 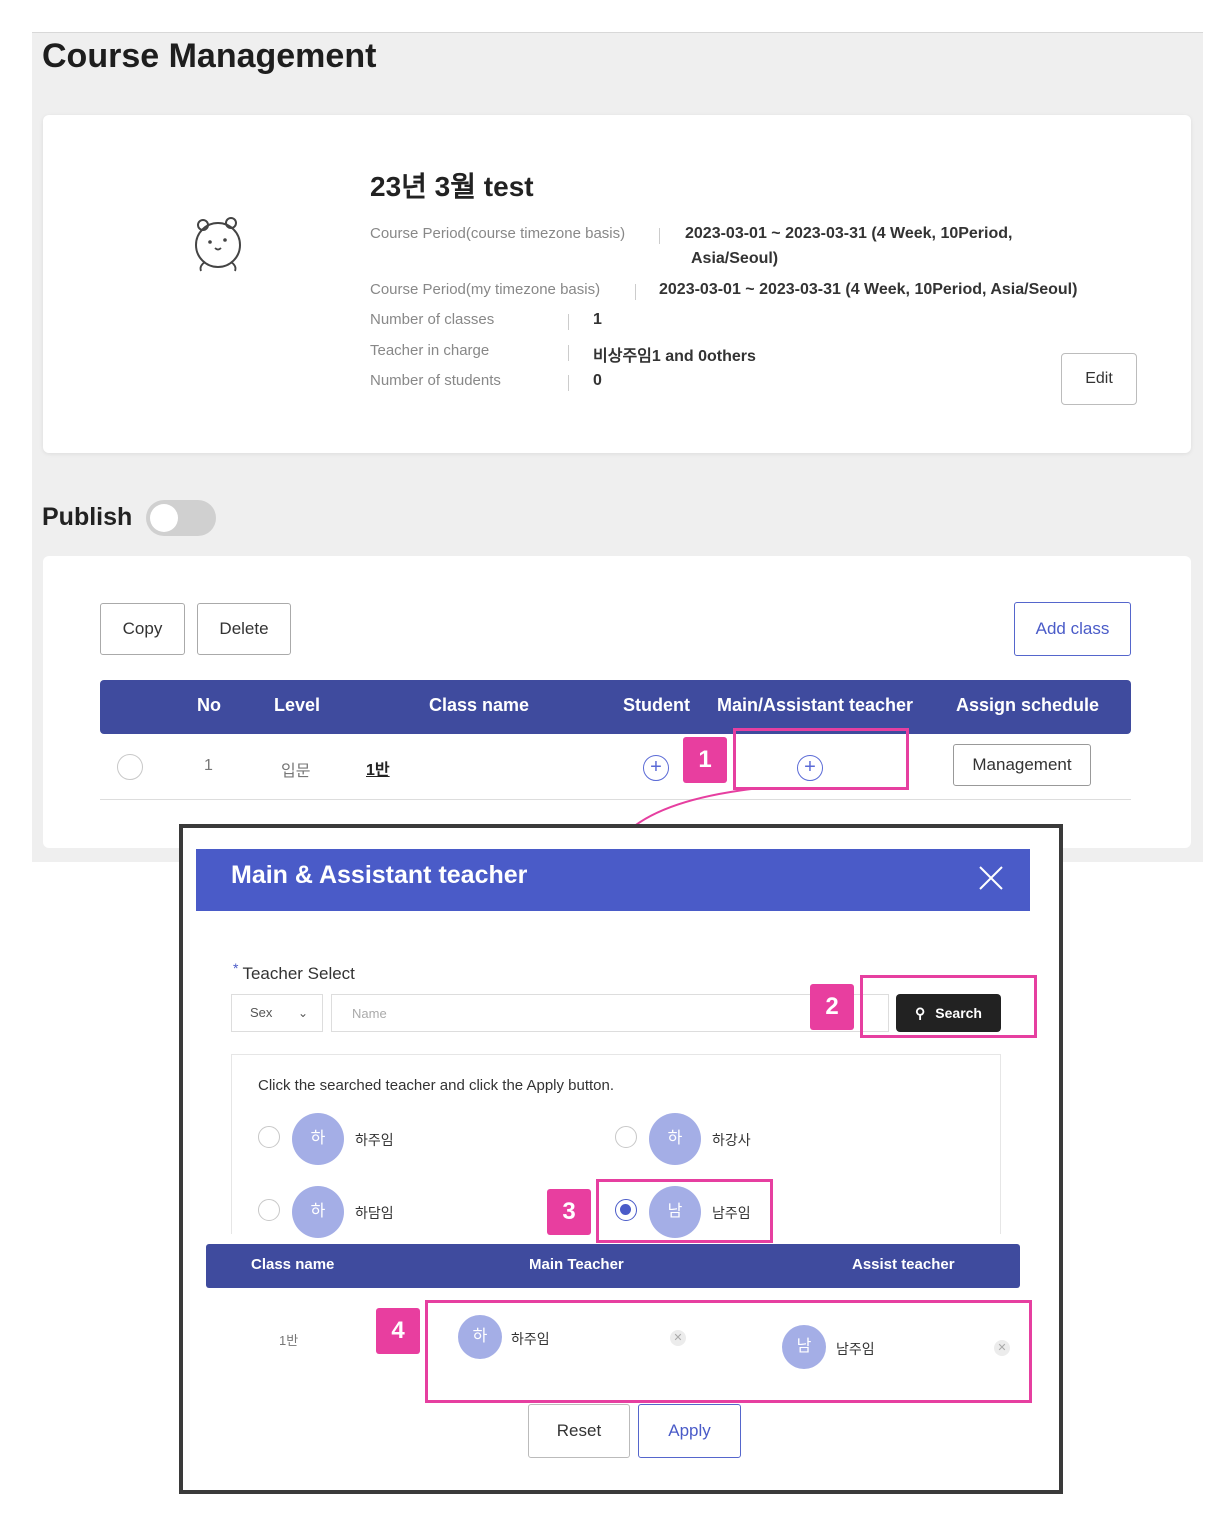 What do you see at coordinates (1028, 705) in the screenshot?
I see `column-header-schedule: Assign schedule` at bounding box center [1028, 705].